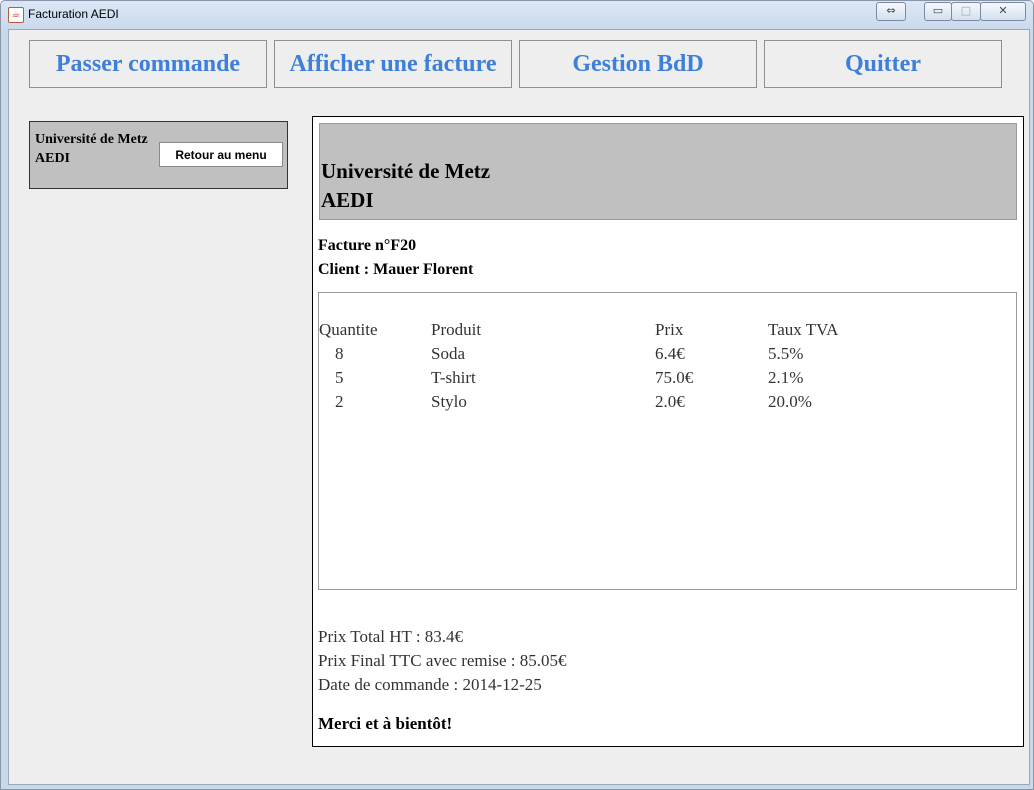 The height and width of the screenshot is (790, 1034). I want to click on quitter-button: Quitter, so click(883, 64).